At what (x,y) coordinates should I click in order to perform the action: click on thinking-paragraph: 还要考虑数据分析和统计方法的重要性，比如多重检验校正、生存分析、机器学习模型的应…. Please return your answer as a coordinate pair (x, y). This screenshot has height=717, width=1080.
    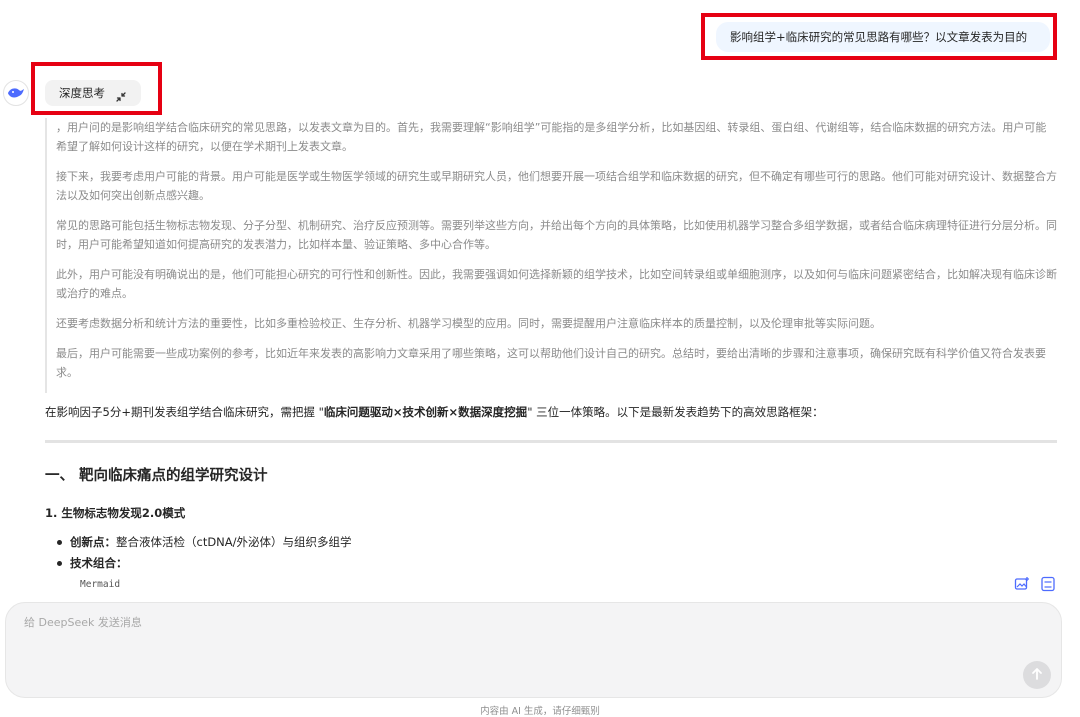
    Looking at the image, I should click on (468, 323).